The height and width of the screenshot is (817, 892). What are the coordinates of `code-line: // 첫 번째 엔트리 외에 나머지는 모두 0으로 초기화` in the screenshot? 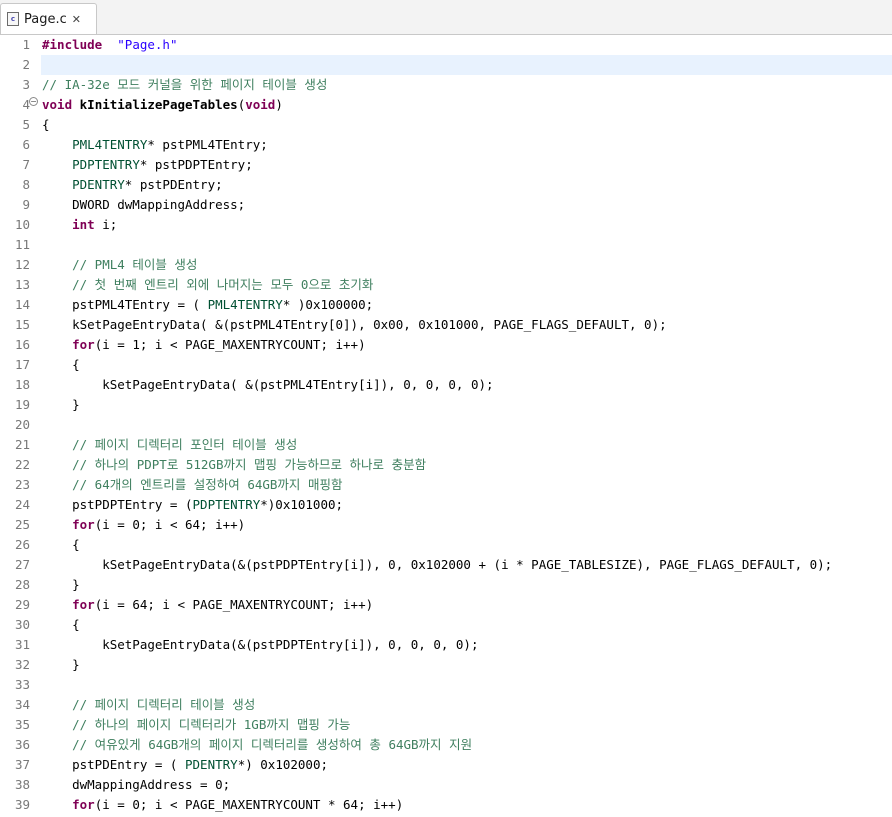 It's located at (207, 285).